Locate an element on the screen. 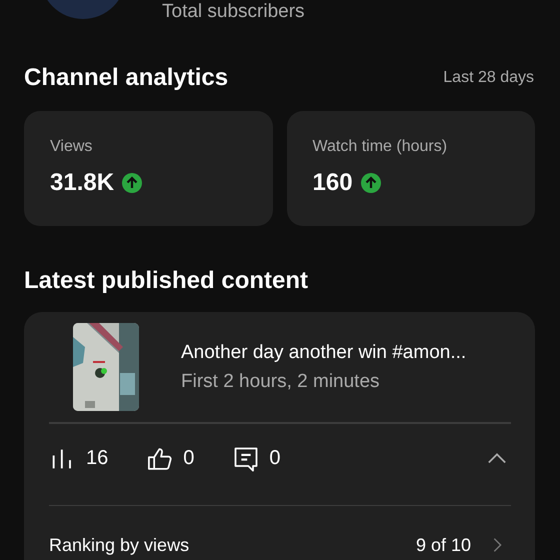 Image resolution: width=560 pixels, height=560 pixels. metric-value: 31.8K is located at coordinates (82, 183).